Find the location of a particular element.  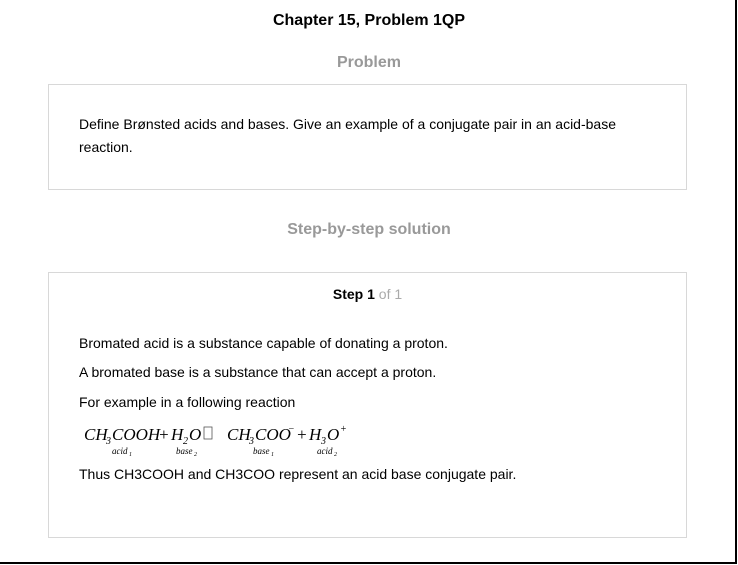

eq-reactant1-sub: 3 is located at coordinates (108, 441).